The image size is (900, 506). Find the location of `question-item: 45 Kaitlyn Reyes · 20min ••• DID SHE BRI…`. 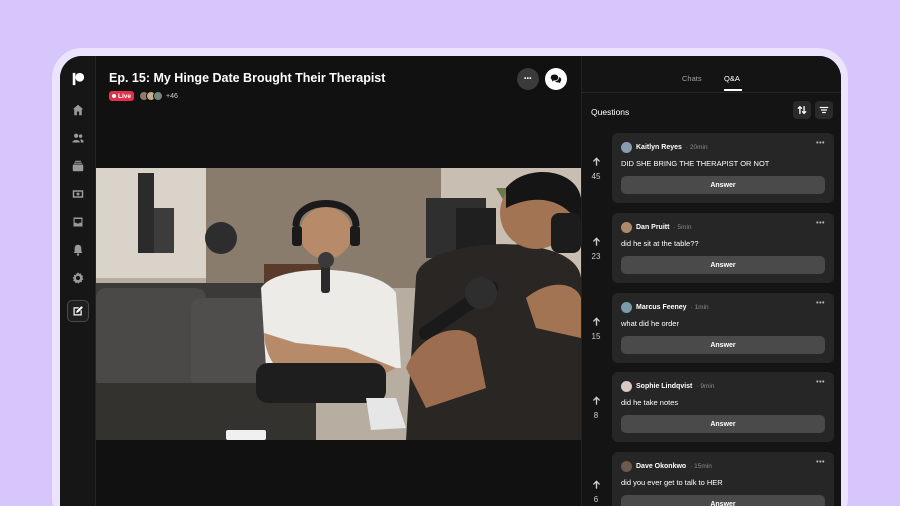

question-item: 45 Kaitlyn Reyes · 20min ••• DID SHE BRI… is located at coordinates (711, 169).